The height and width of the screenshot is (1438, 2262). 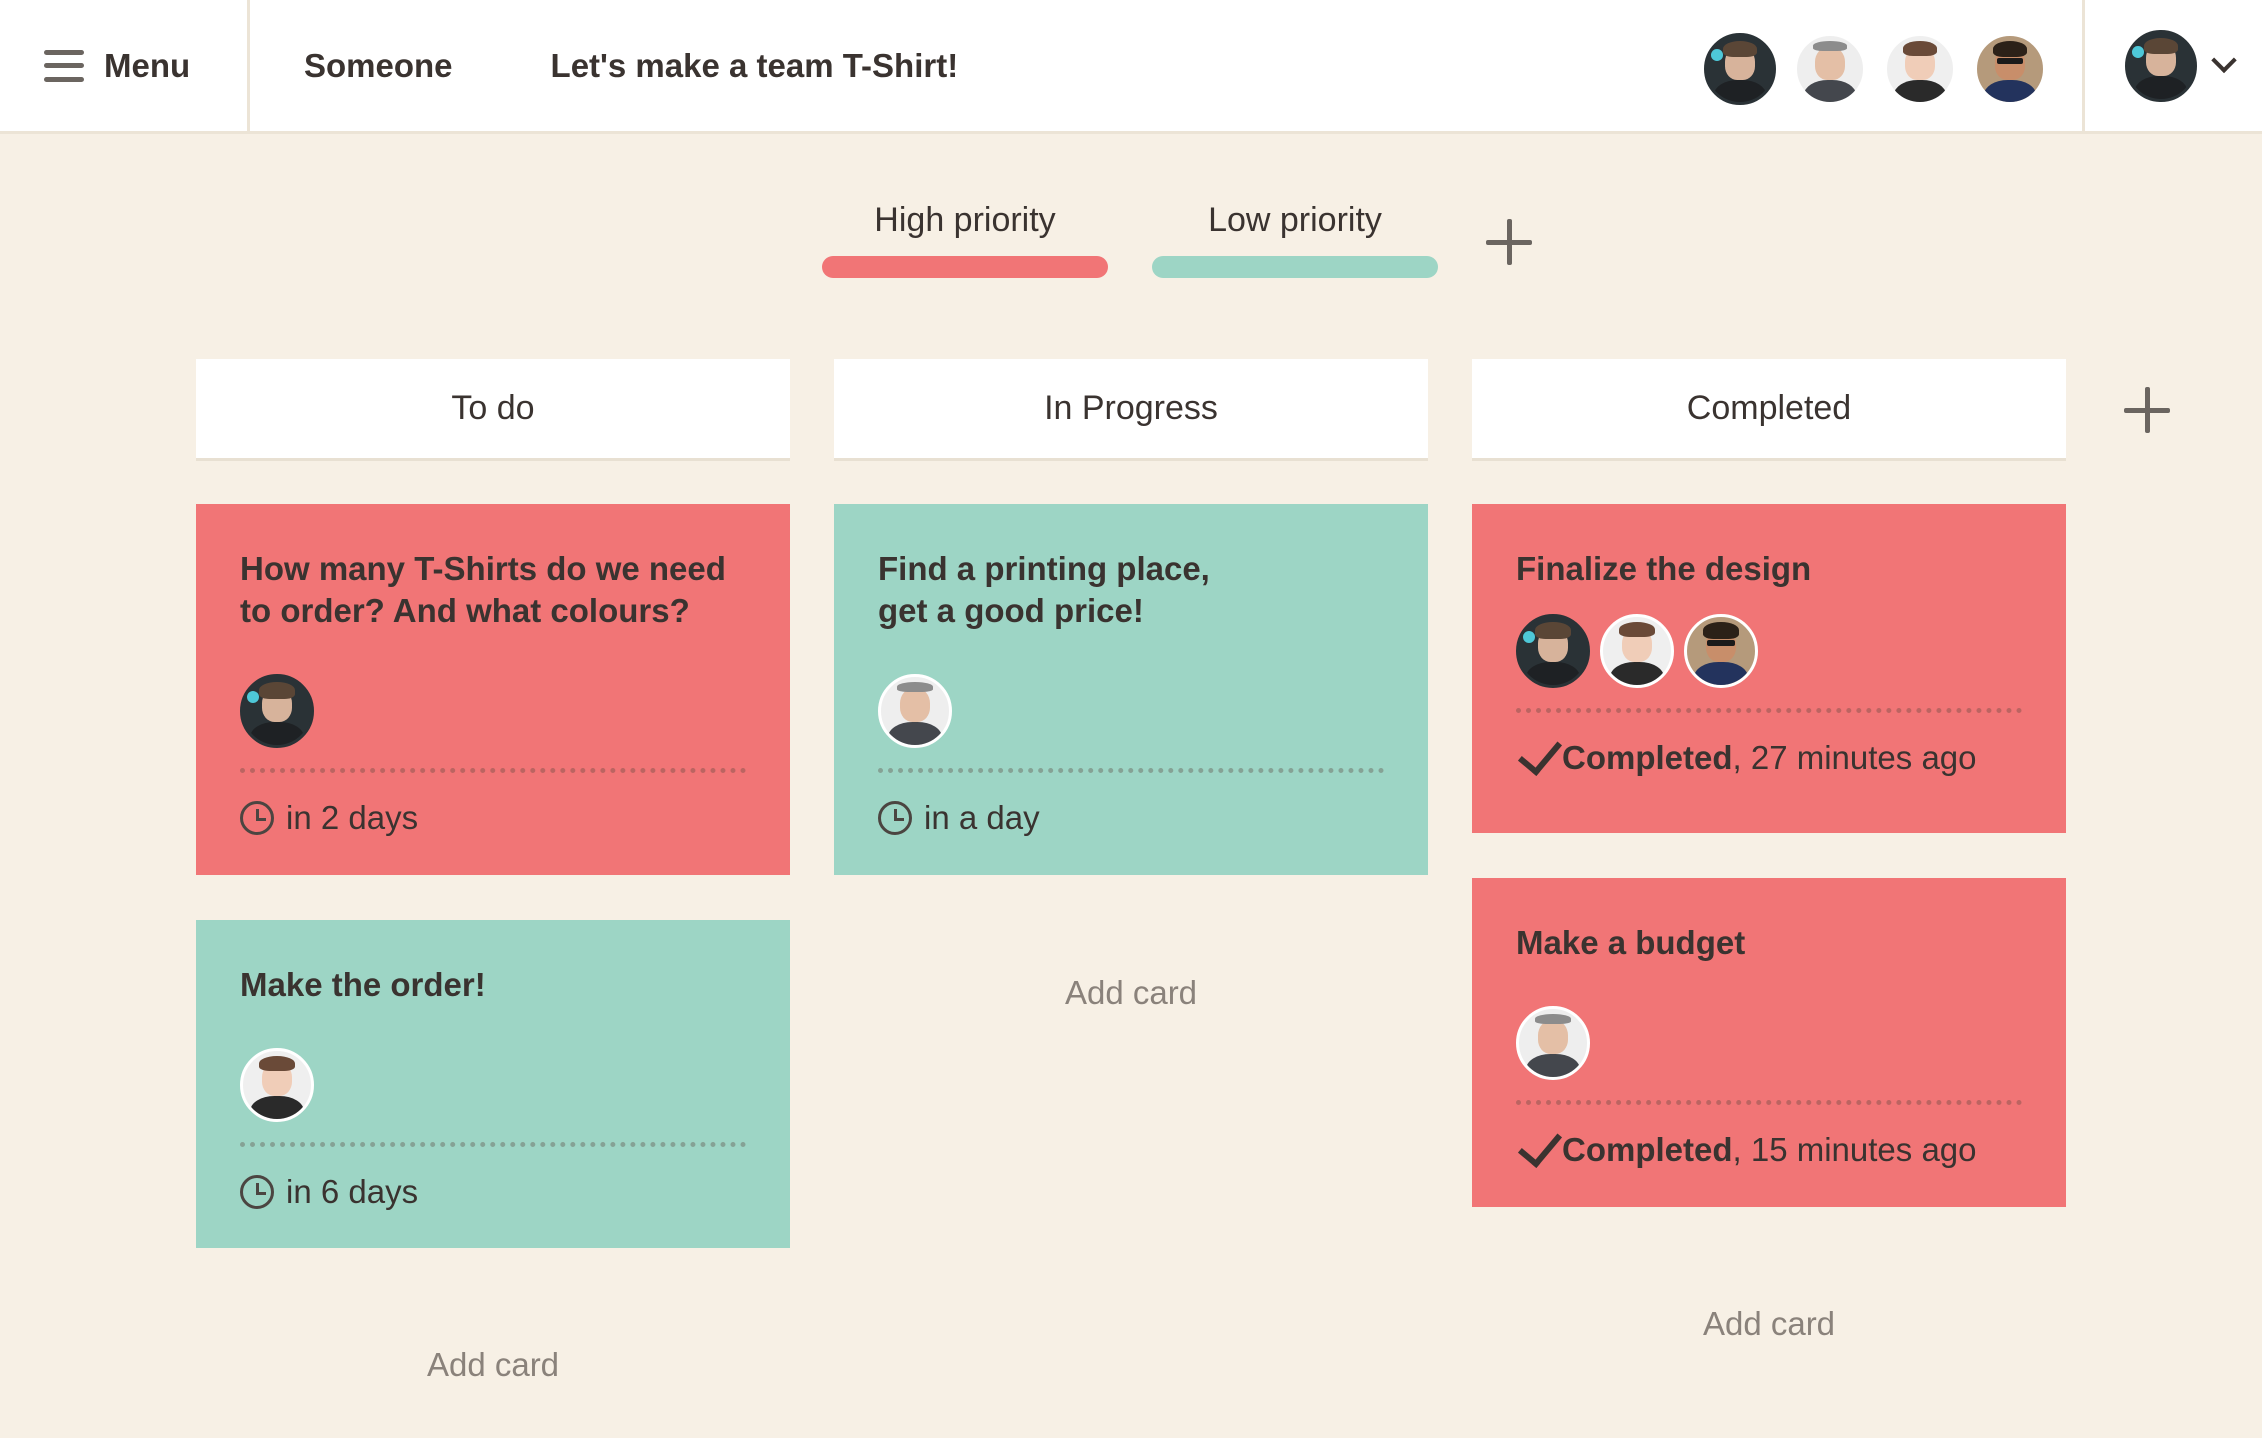 I want to click on card-due: in 2 days, so click(x=493, y=818).